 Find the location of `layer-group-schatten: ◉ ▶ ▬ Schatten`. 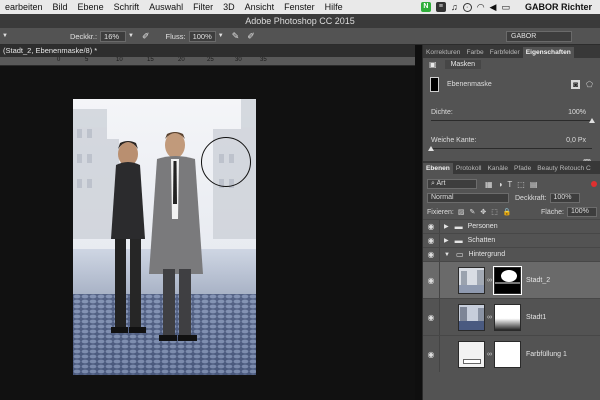

layer-group-schatten: ◉ ▶ ▬ Schatten is located at coordinates (511, 240).